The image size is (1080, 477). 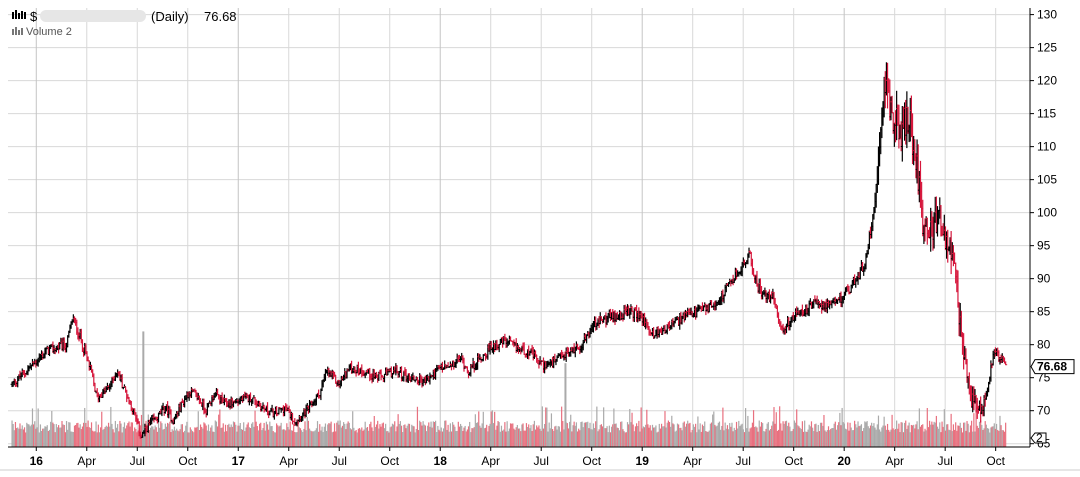 I want to click on x-tick-label: Oct, so click(x=187, y=461).